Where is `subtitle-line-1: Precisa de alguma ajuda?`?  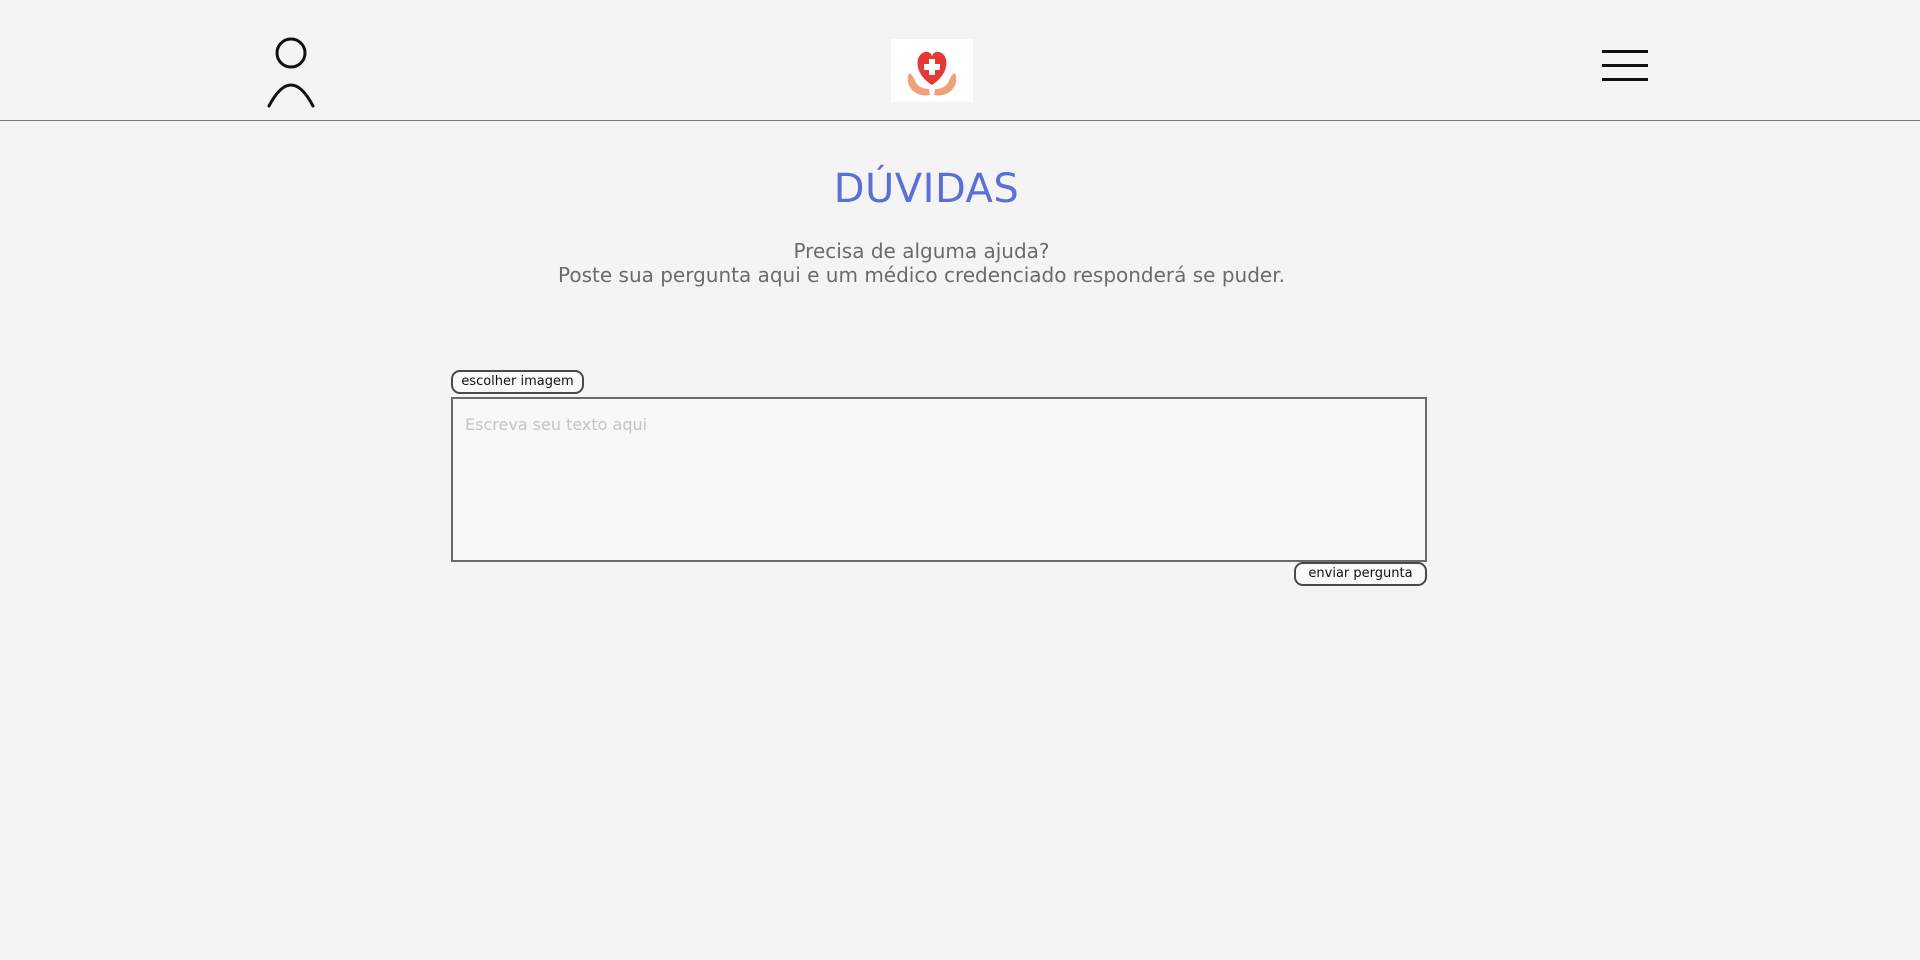 subtitle-line-1: Precisa de alguma ajuda? is located at coordinates (921, 251).